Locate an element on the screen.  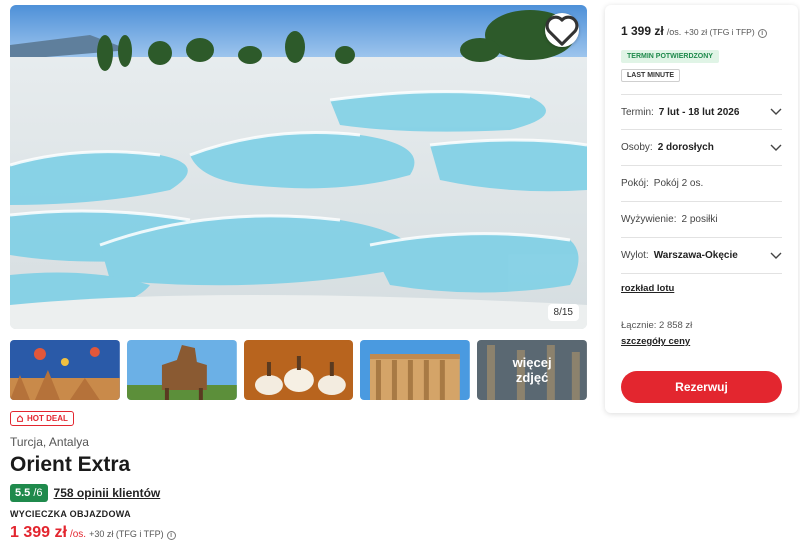
departure-value: Warszawa-Okęcie is located at coordinates (695, 255).